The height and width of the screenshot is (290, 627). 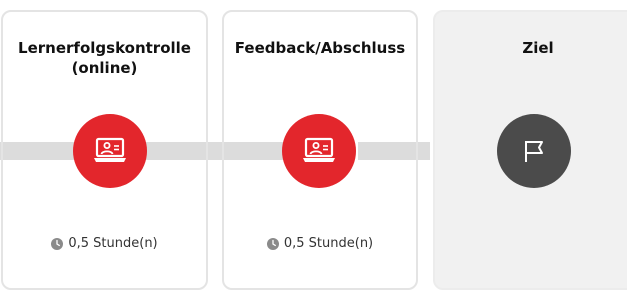 I want to click on goal-node, so click(x=534, y=151).